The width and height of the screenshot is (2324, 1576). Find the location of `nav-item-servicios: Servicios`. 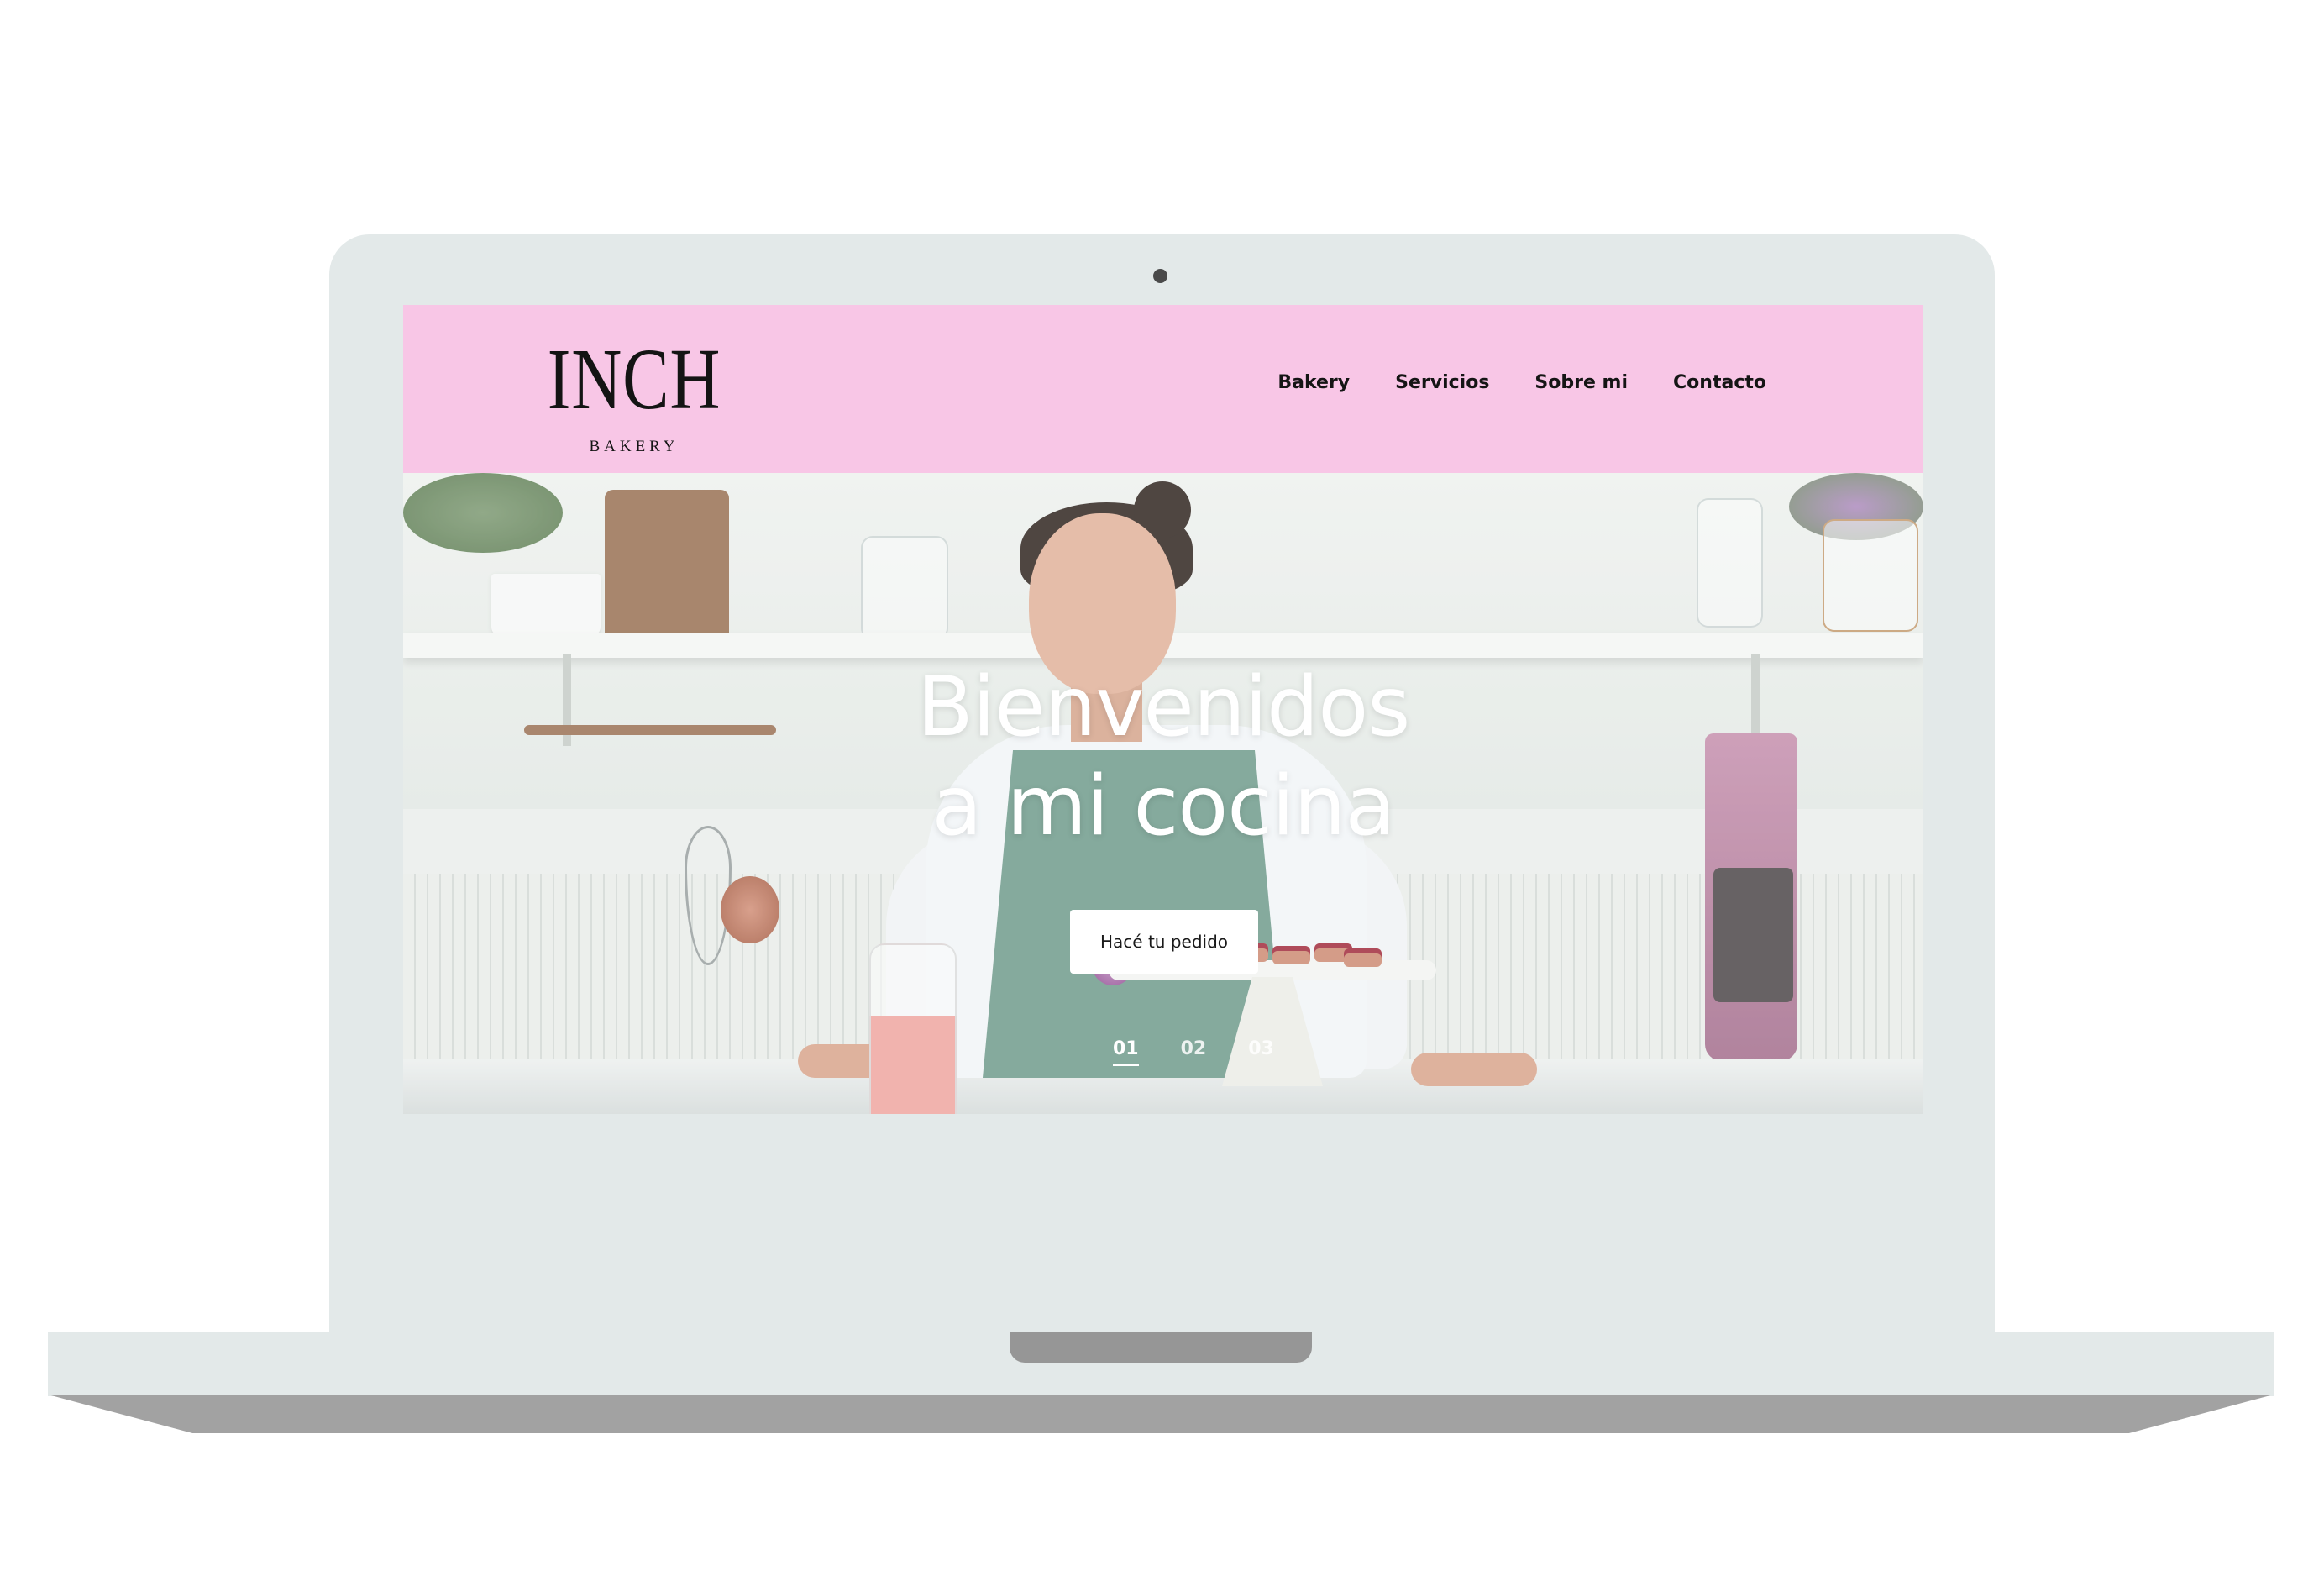

nav-item-servicios: Servicios is located at coordinates (1442, 382).